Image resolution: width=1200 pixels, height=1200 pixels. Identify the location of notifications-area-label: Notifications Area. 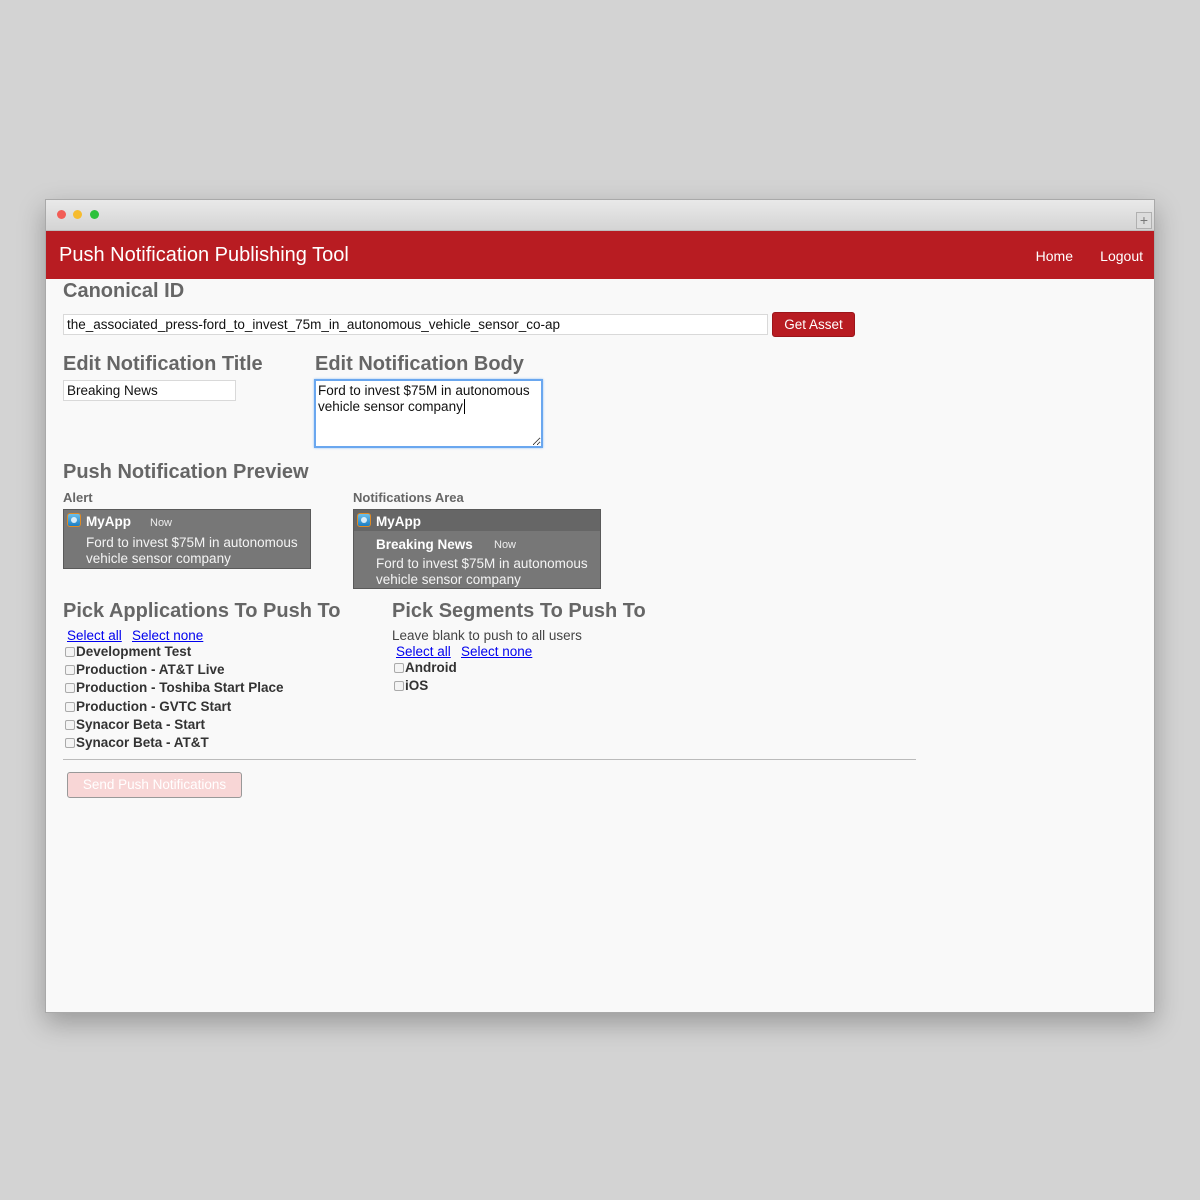
(408, 497).